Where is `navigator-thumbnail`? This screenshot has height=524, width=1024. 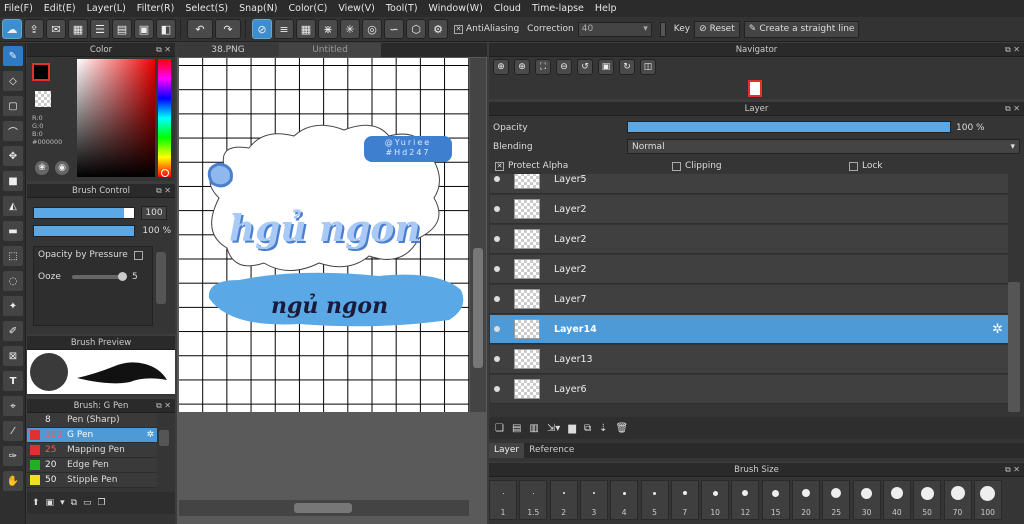 navigator-thumbnail is located at coordinates (755, 88).